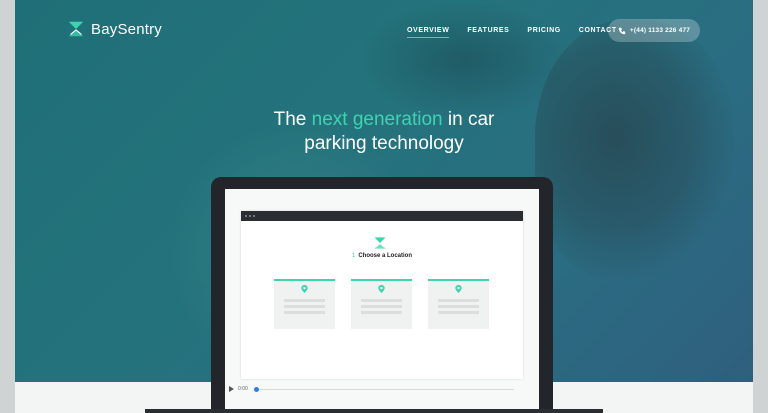 This screenshot has width=768, height=413. I want to click on brand: BaySentry, so click(114, 29).